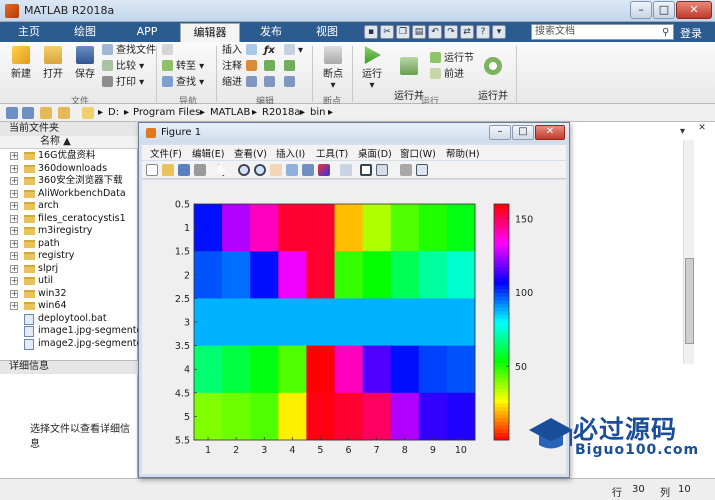 This screenshot has height=500, width=715. What do you see at coordinates (69, 294) in the screenshot?
I see `file-list-item: + win32` at bounding box center [69, 294].